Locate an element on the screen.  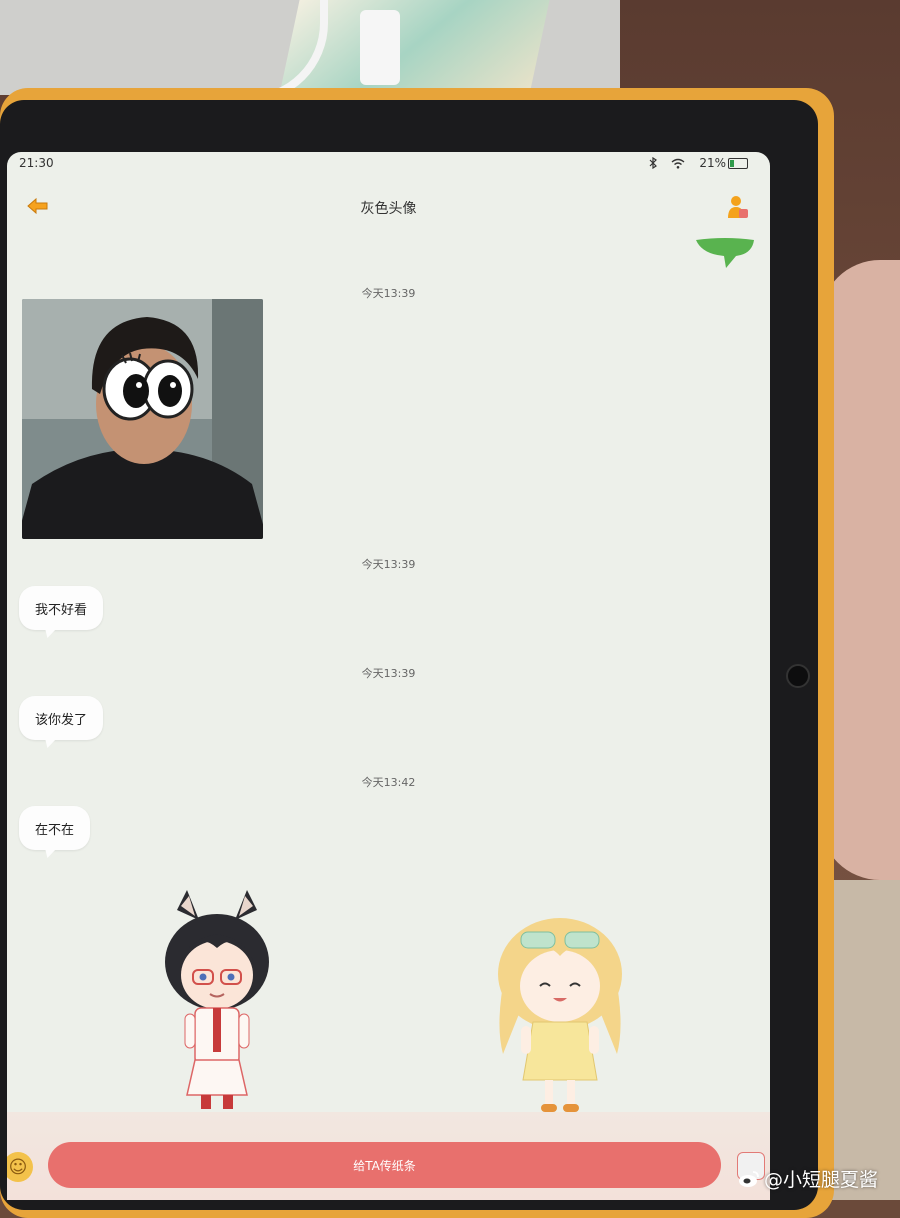
camera-icon is located at coordinates (798, 676).